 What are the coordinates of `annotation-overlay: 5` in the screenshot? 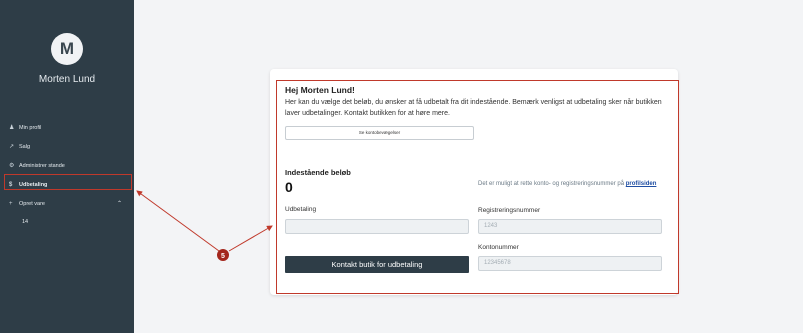 It's located at (204, 225).